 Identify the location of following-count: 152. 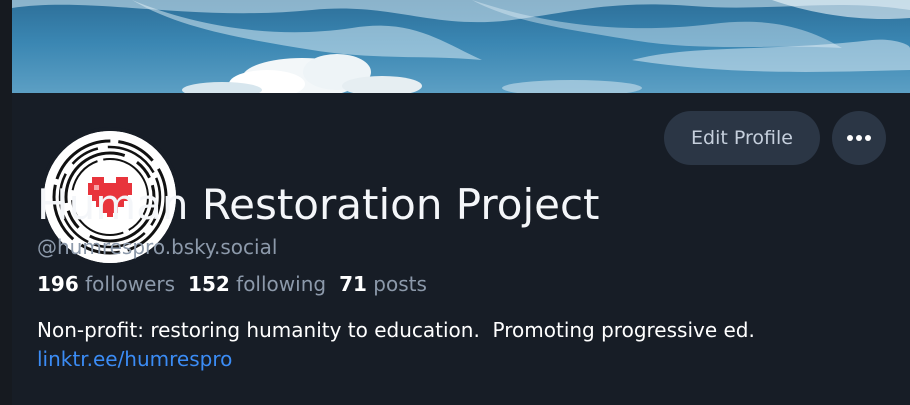
(209, 284).